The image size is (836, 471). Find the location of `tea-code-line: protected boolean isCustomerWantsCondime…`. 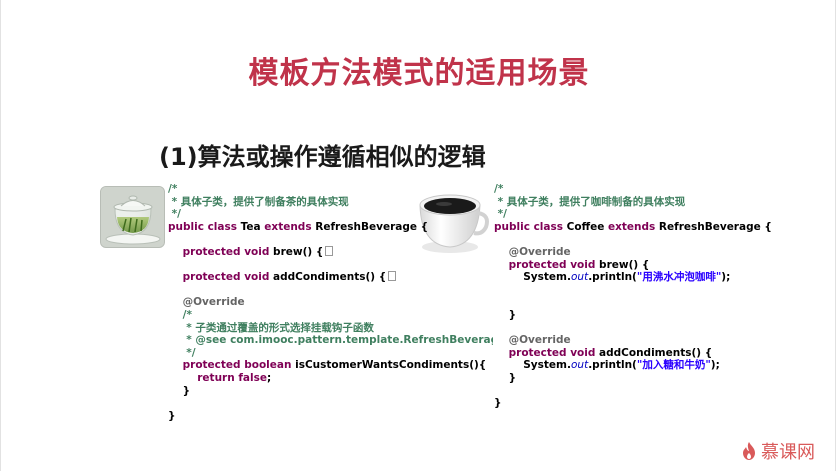

tea-code-line: protected boolean isCustomerWantsCondime… is located at coordinates (330, 365).